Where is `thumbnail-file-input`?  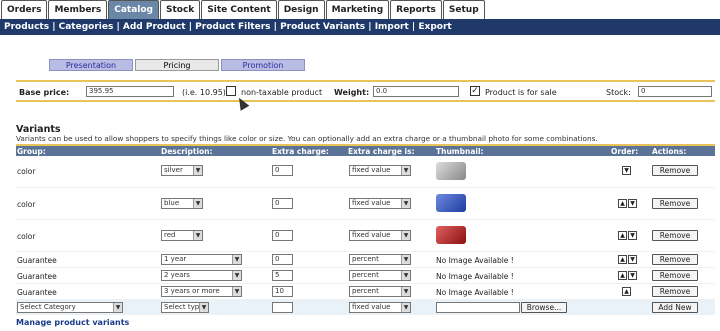
thumbnail-file-input is located at coordinates (478, 307).